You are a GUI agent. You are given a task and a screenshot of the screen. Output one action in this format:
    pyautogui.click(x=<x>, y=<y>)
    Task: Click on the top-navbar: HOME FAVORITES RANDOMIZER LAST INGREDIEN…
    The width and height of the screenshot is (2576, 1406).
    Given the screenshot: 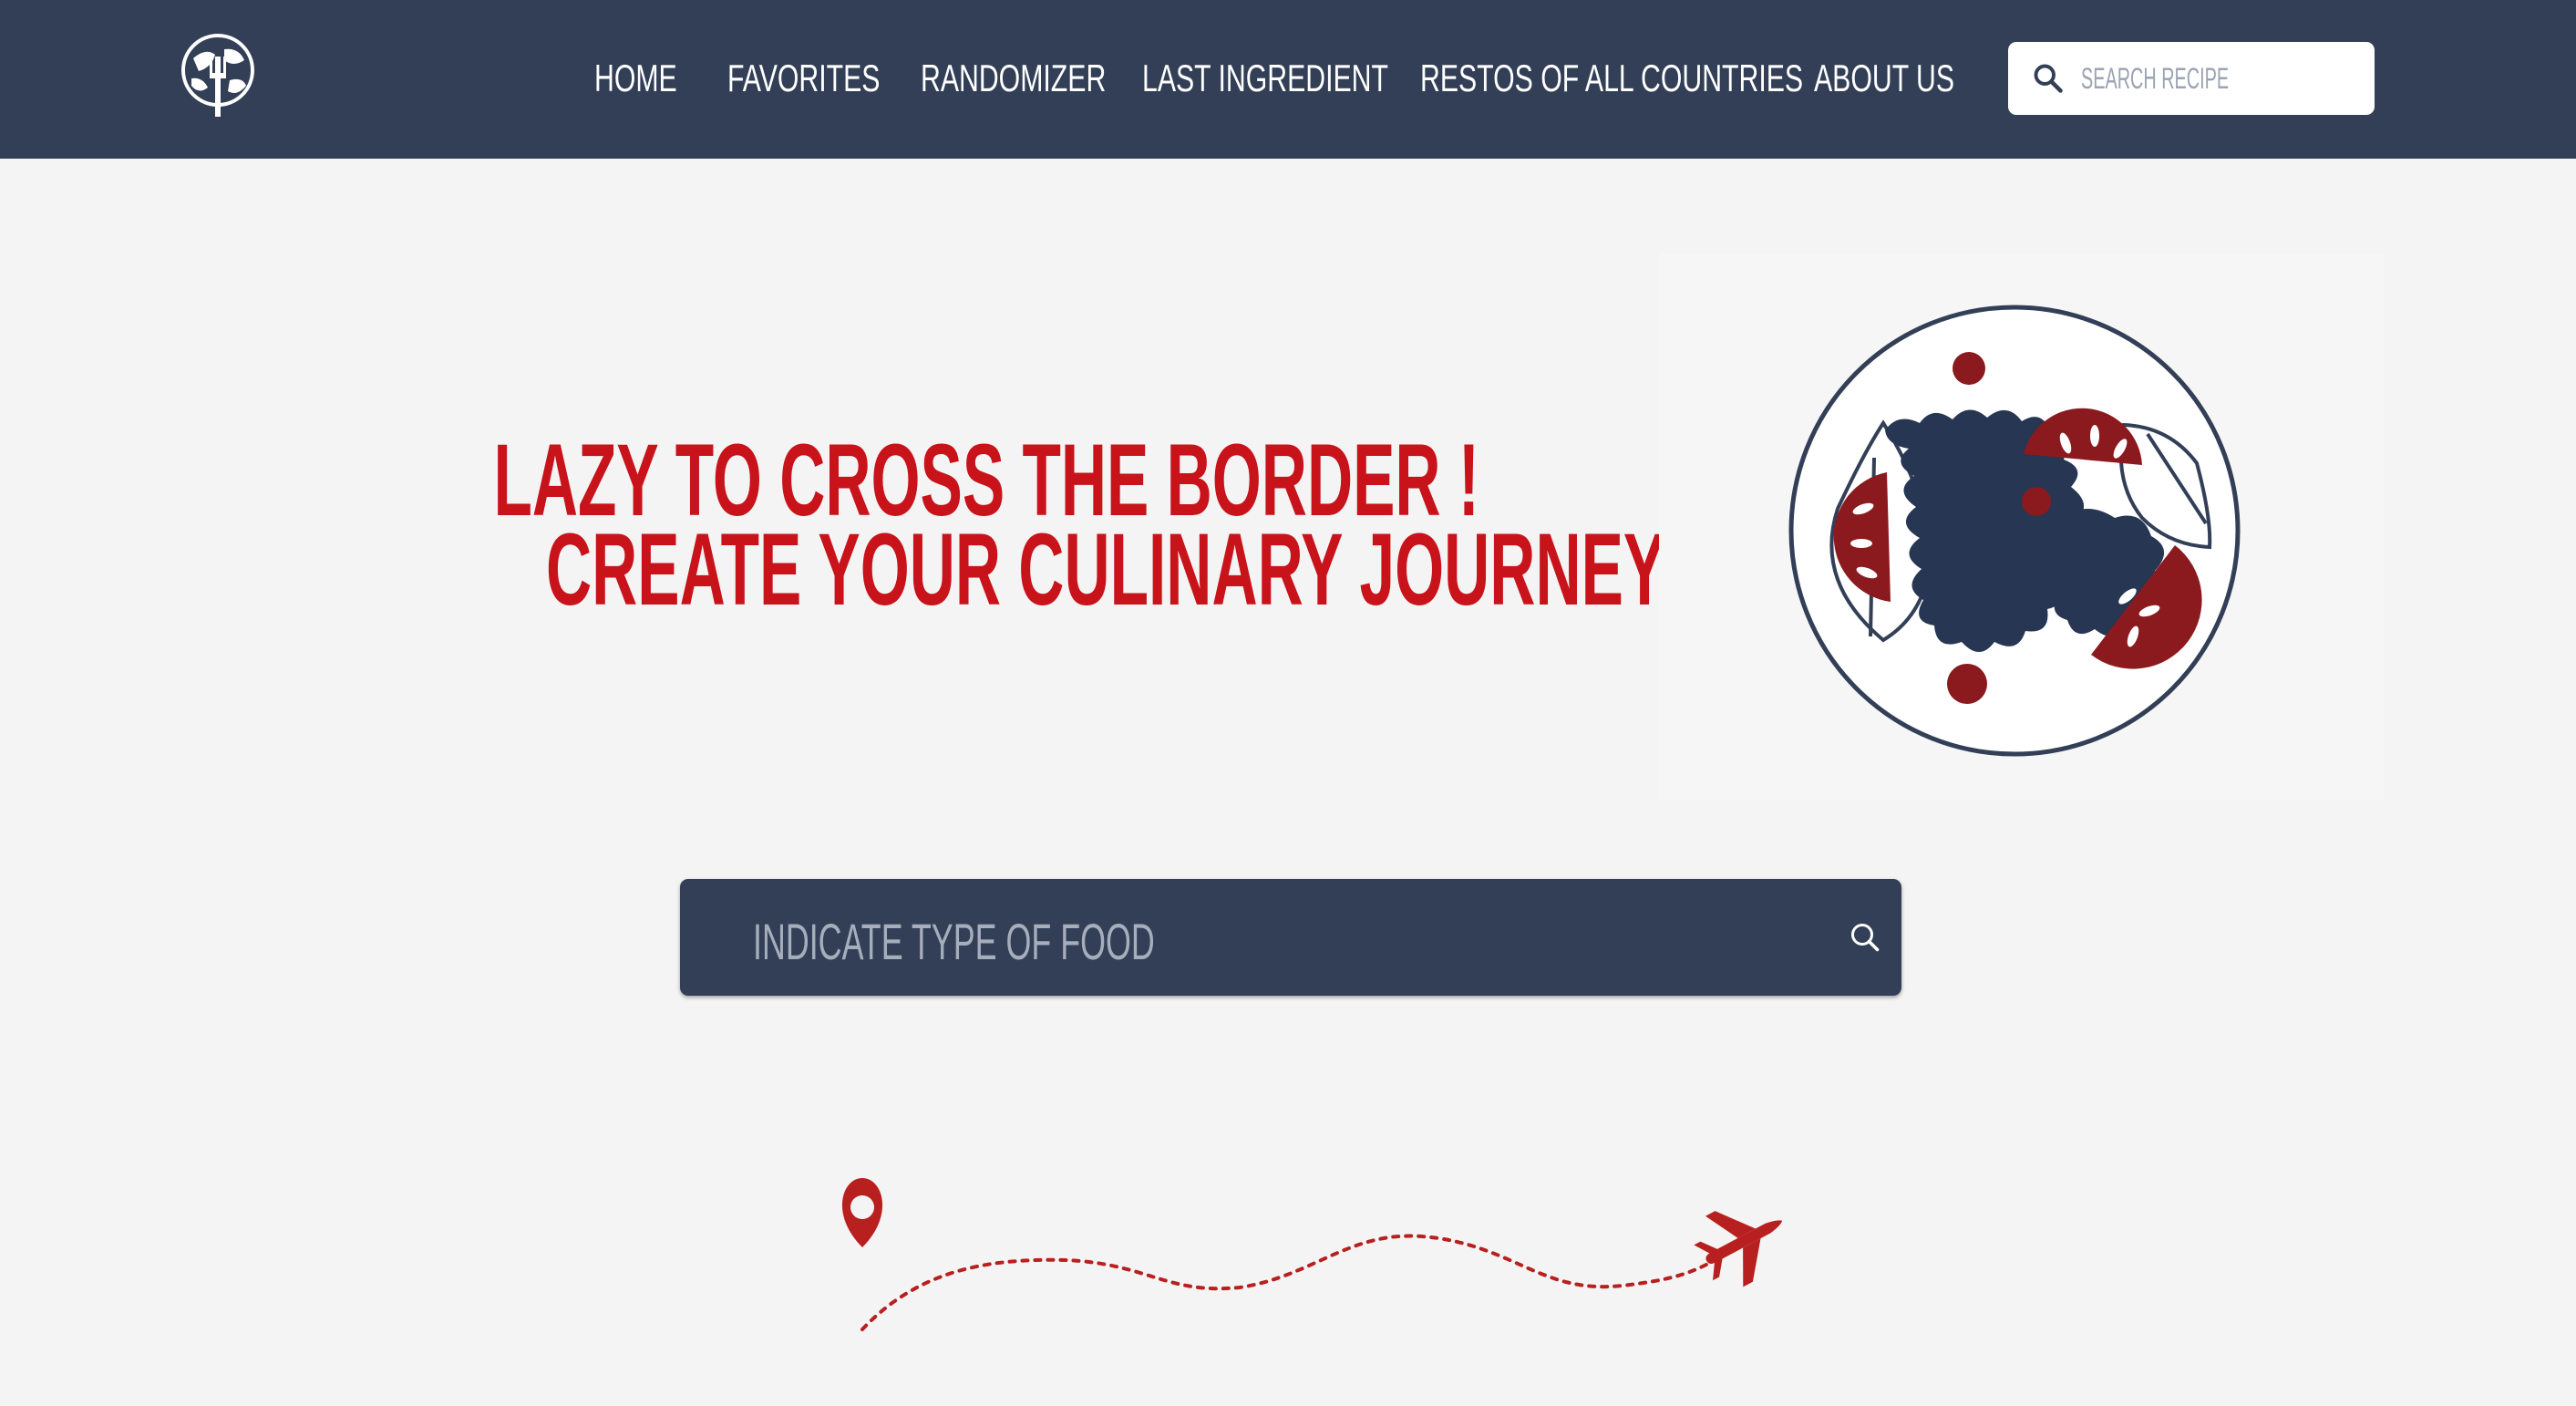 What is the action you would take?
    pyautogui.click(x=1288, y=79)
    